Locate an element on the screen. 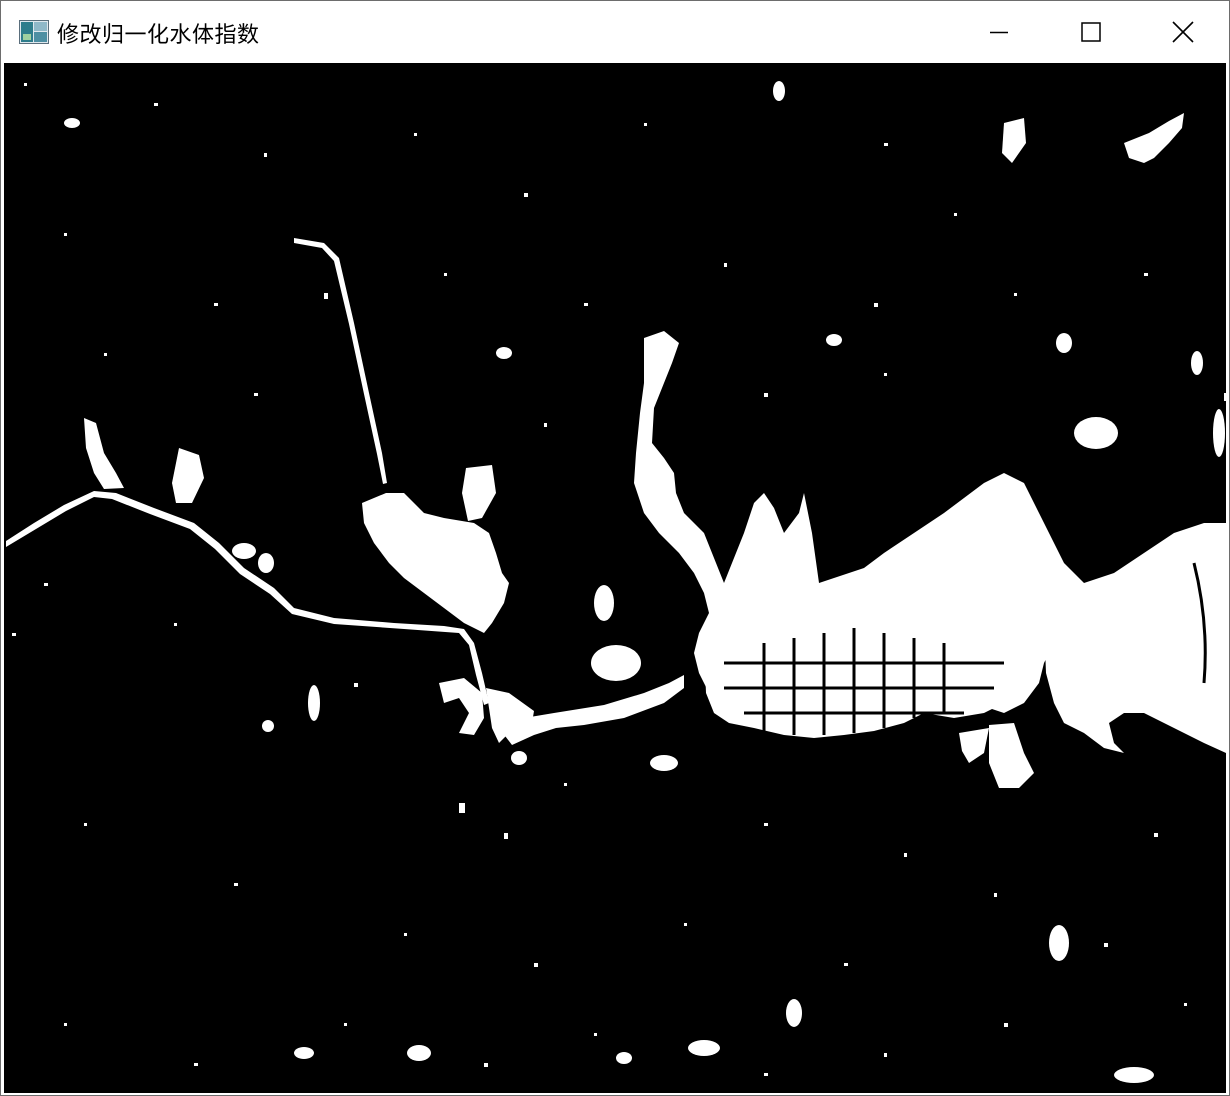 The image size is (1230, 1096). minimize-button is located at coordinates (999, 32).